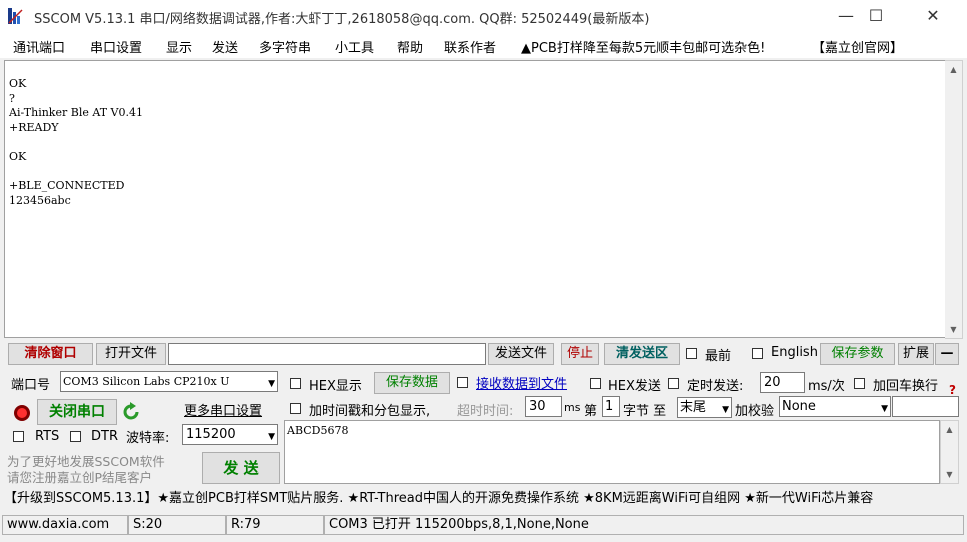 This screenshot has width=967, height=542. I want to click on file-path-input, so click(327, 354).